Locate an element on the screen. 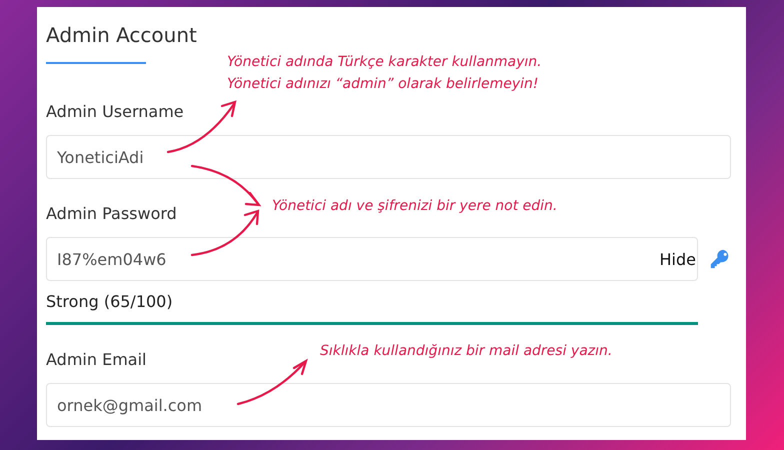 The height and width of the screenshot is (450, 784). annotation-note: Yönetici adı ve şifrenizi bir yere not edin. is located at coordinates (415, 206).